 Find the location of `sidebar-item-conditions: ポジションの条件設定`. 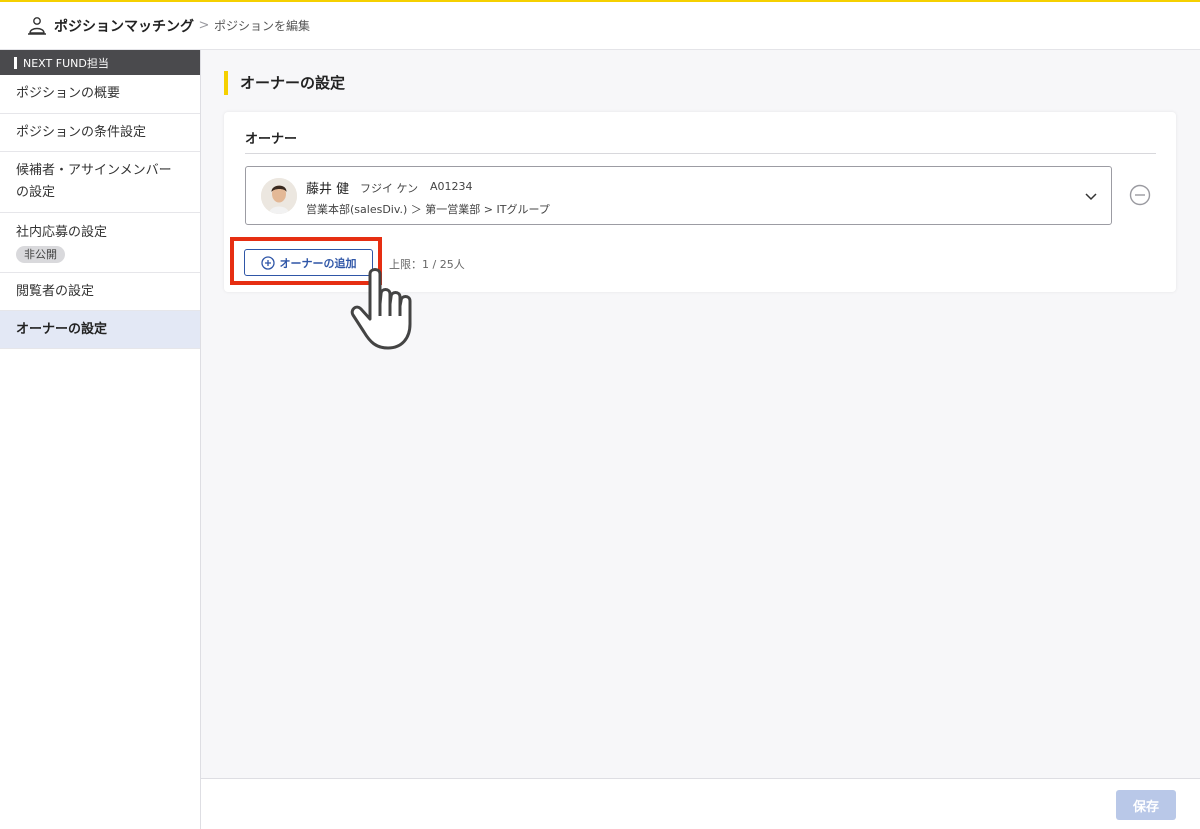

sidebar-item-conditions: ポジションの条件設定 is located at coordinates (100, 133).